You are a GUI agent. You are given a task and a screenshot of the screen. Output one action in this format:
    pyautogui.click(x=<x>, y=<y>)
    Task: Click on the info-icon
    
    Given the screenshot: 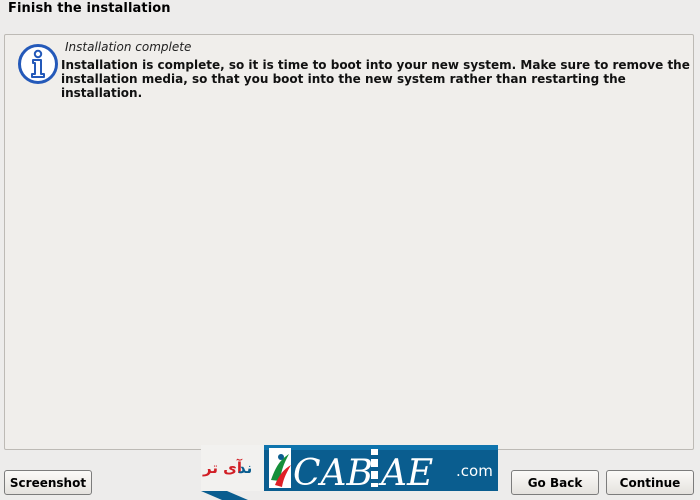 What is the action you would take?
    pyautogui.click(x=38, y=64)
    